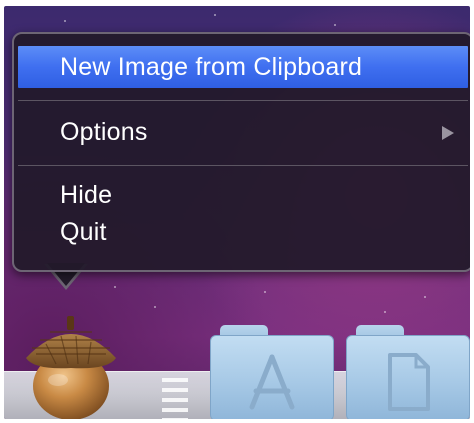  Describe the element at coordinates (104, 131) in the screenshot. I see `menu-item-label: Options` at that location.